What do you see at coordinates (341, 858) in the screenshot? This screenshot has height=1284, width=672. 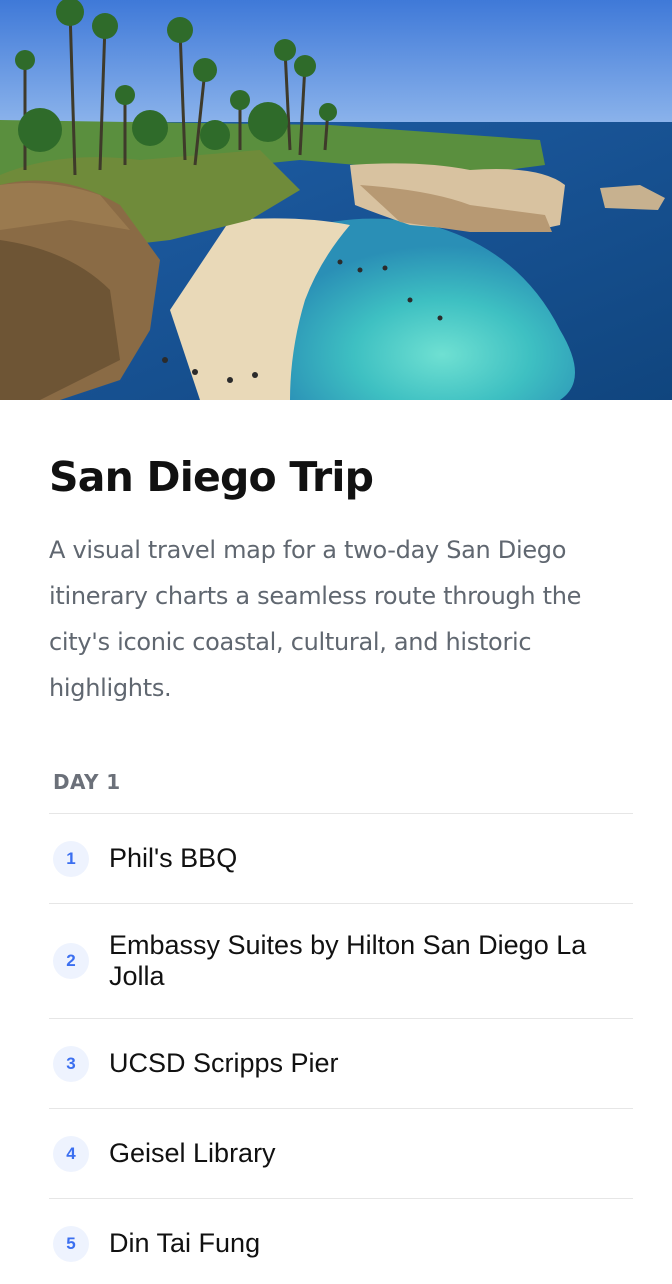 I see `stop-item-1: 1 Phil's BBQ` at bounding box center [341, 858].